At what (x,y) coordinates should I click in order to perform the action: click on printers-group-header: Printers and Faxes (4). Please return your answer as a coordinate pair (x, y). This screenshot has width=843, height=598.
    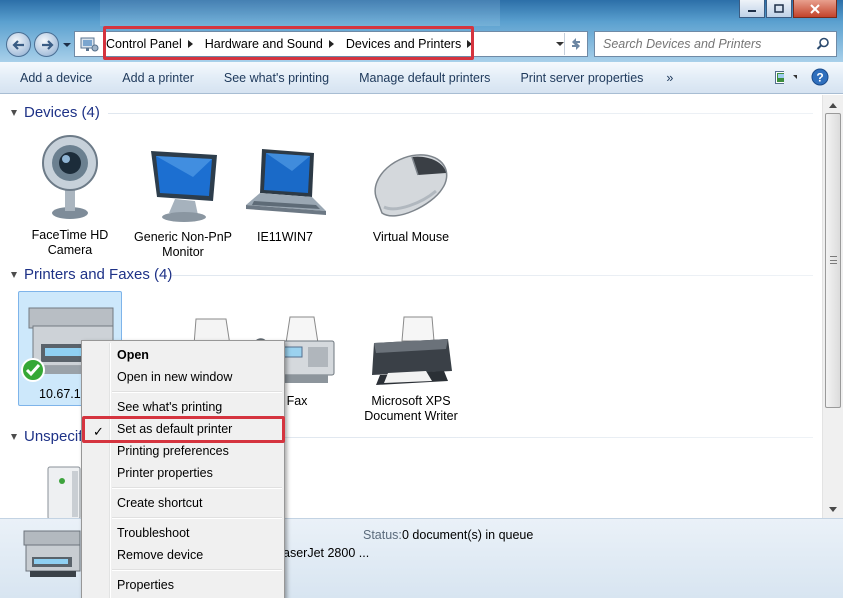
    Looking at the image, I should click on (98, 274).